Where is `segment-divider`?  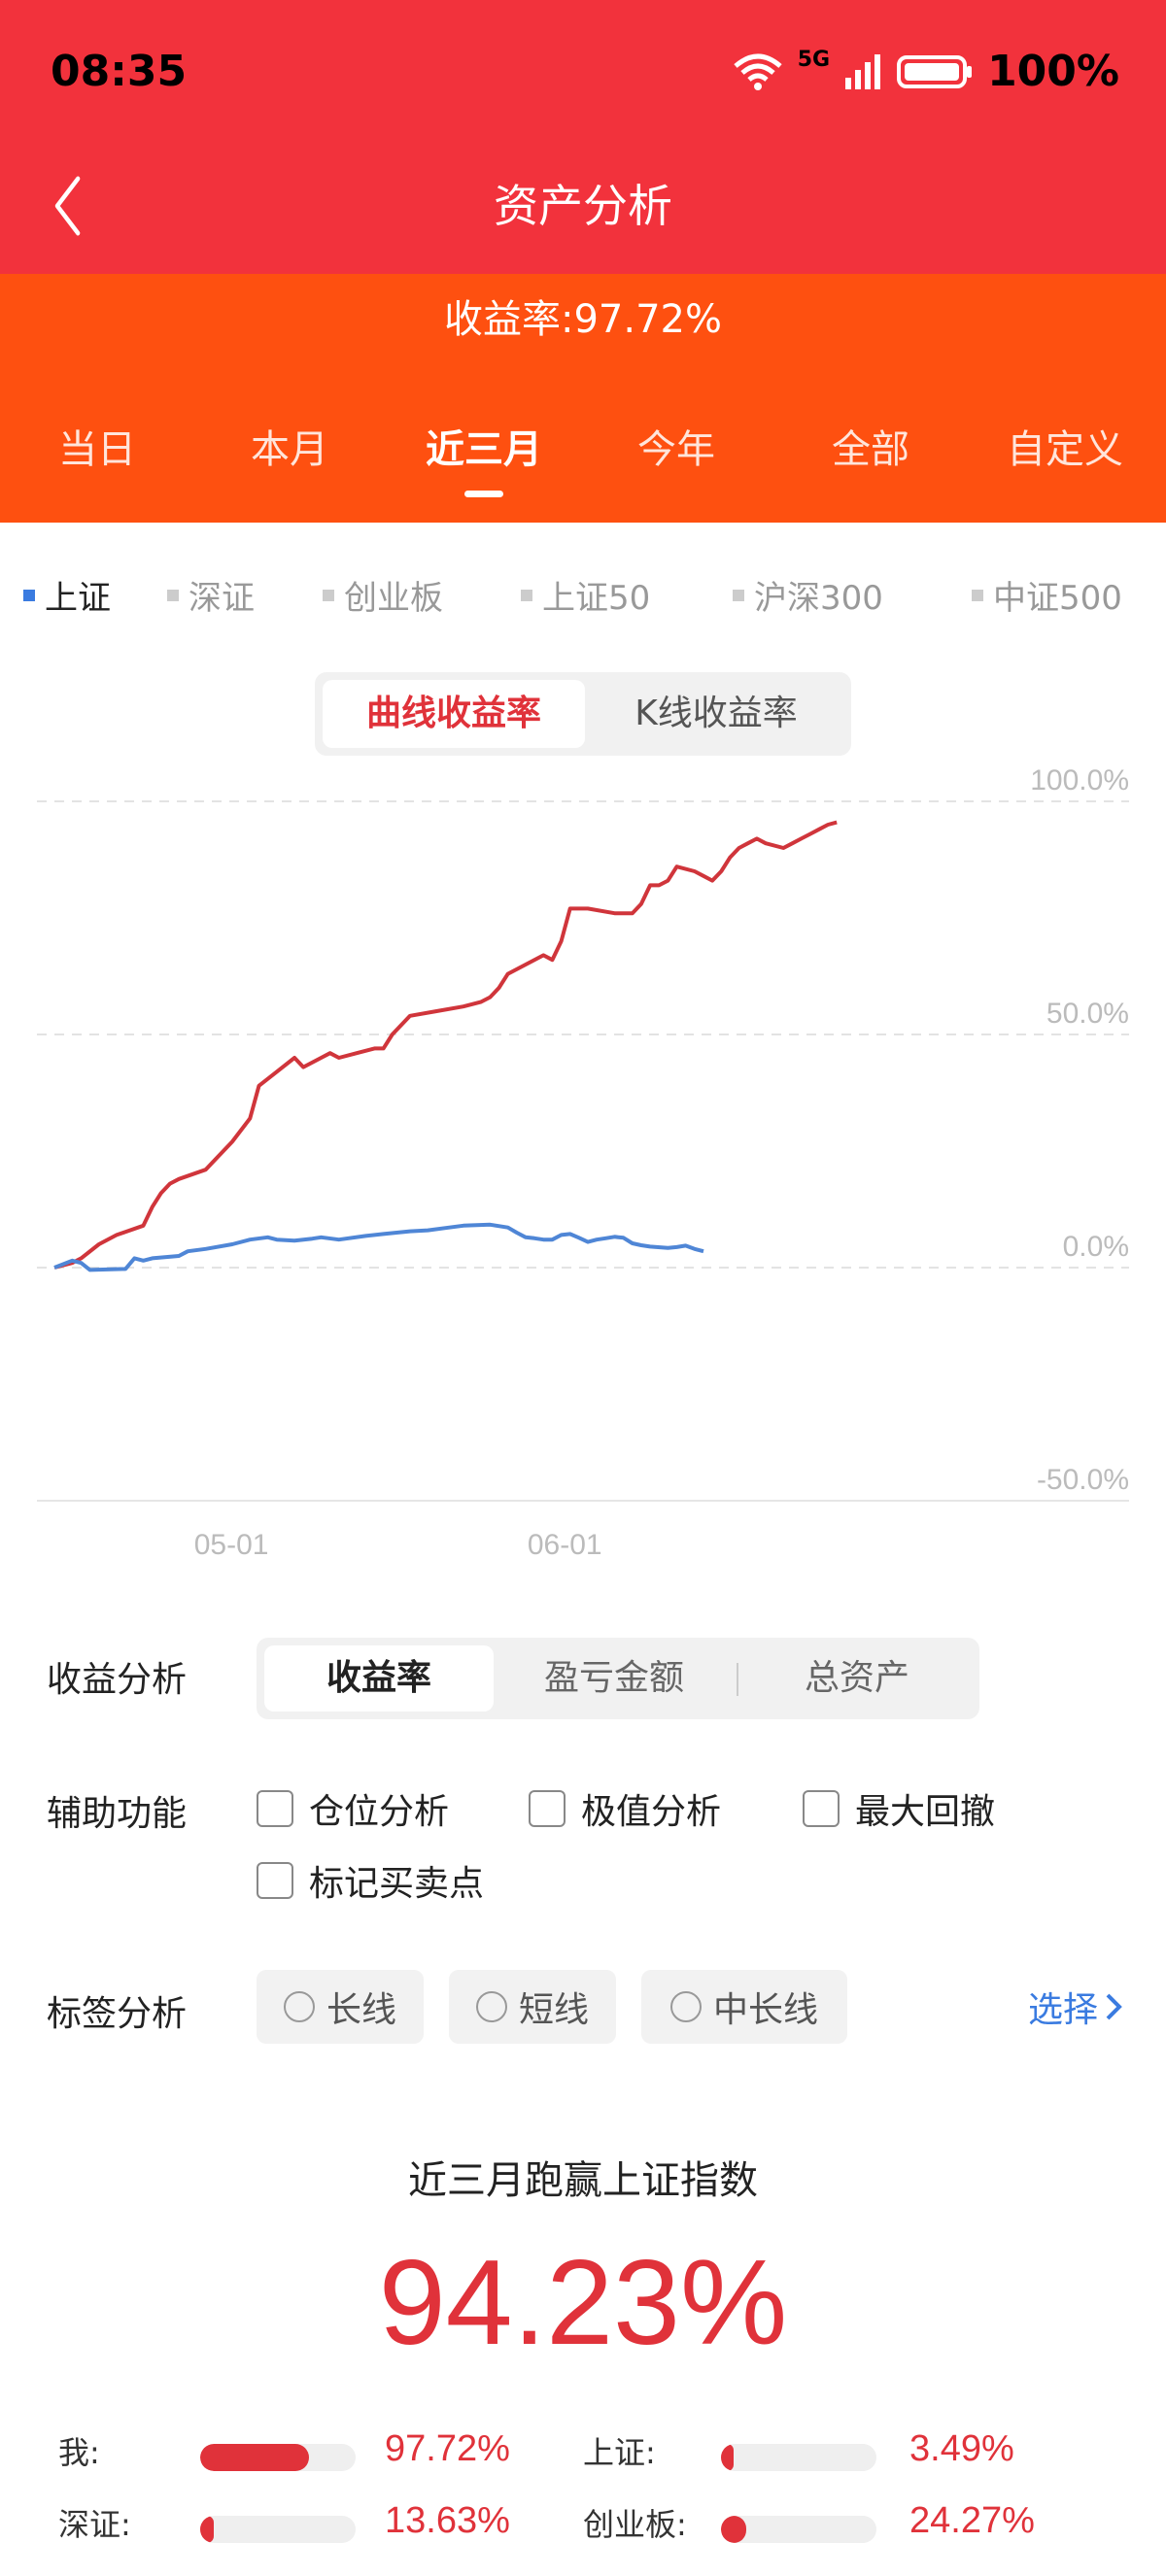
segment-divider is located at coordinates (737, 1679).